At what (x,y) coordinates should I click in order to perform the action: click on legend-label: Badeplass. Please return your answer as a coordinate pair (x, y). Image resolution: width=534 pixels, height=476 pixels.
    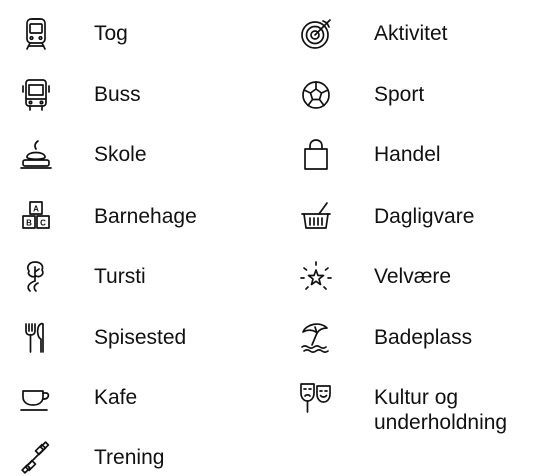
    Looking at the image, I should click on (423, 337).